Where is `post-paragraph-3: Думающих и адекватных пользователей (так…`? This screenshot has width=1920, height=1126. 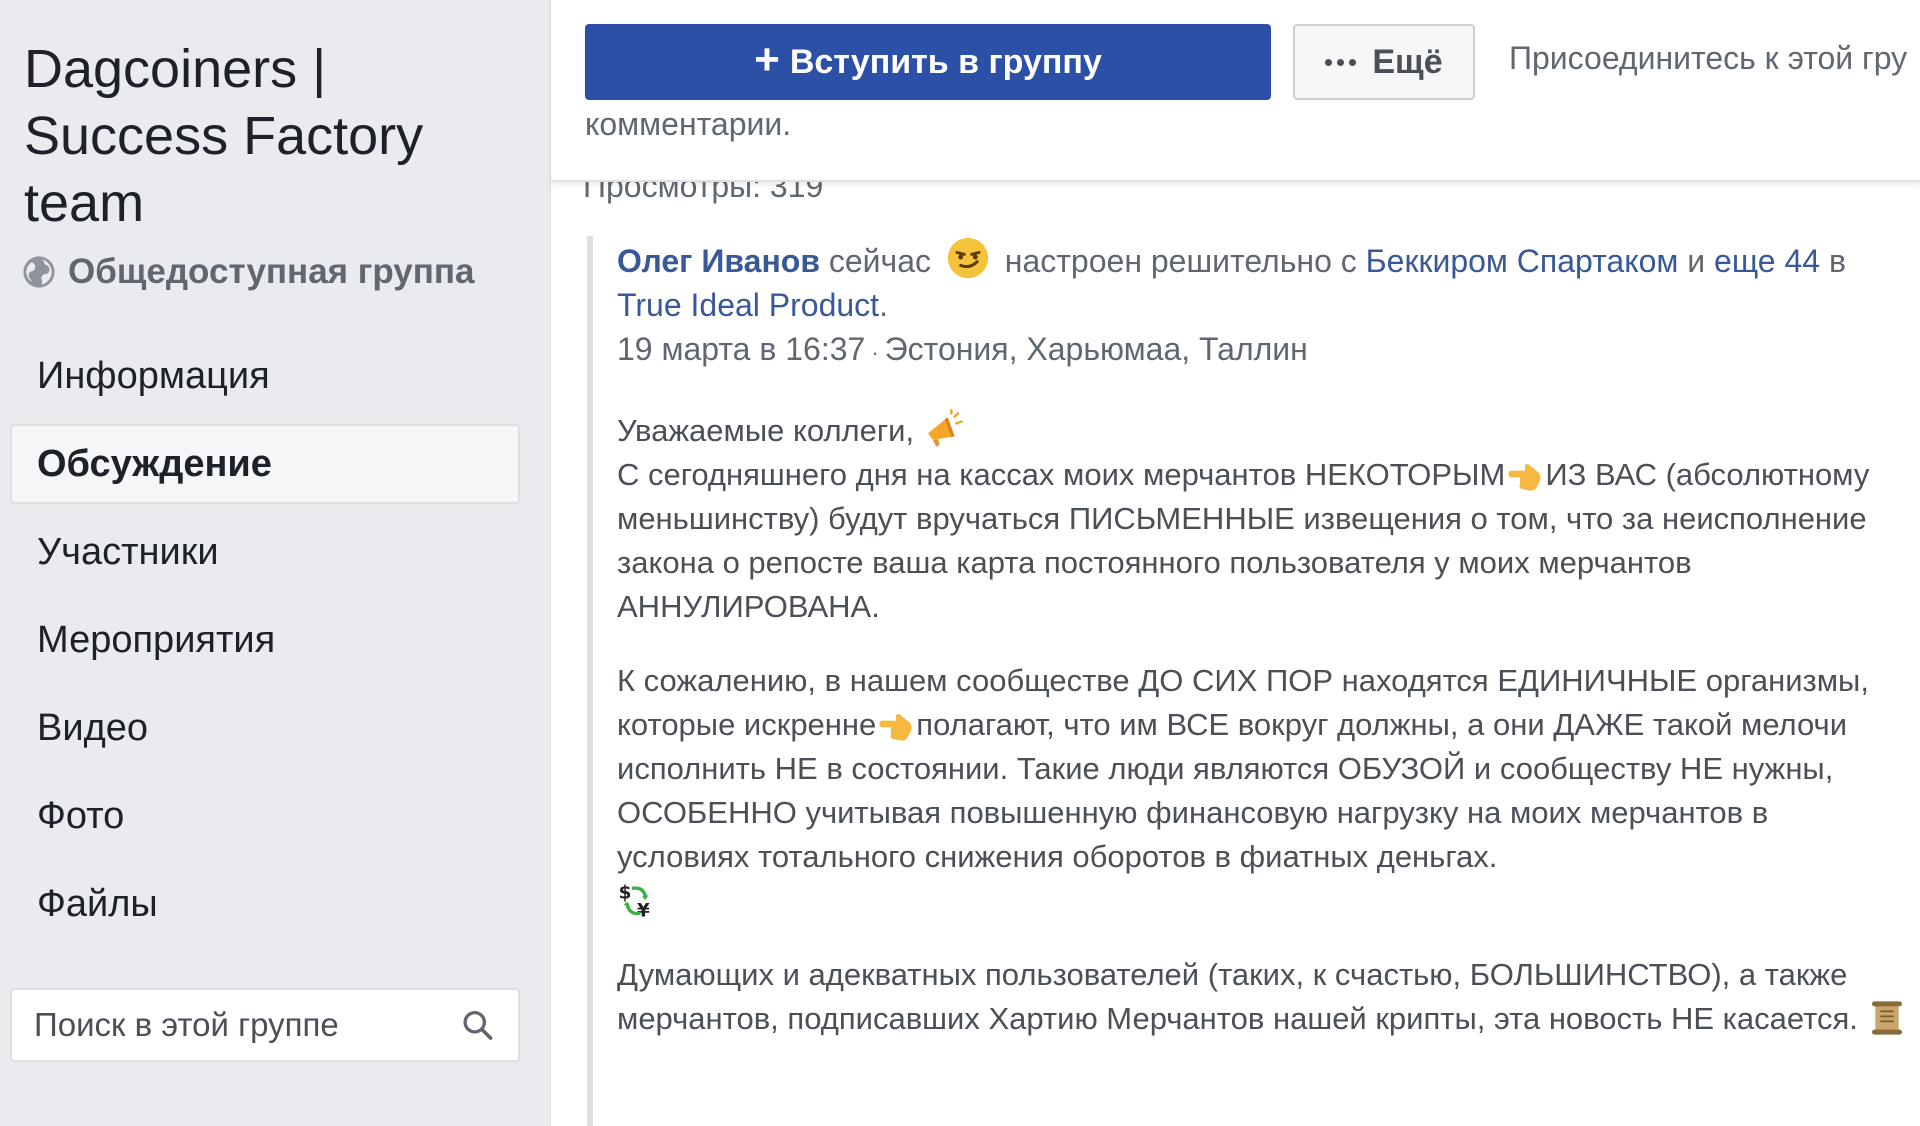
post-paragraph-3: Думающих и адекватных пользователей (так… is located at coordinates (1262, 997).